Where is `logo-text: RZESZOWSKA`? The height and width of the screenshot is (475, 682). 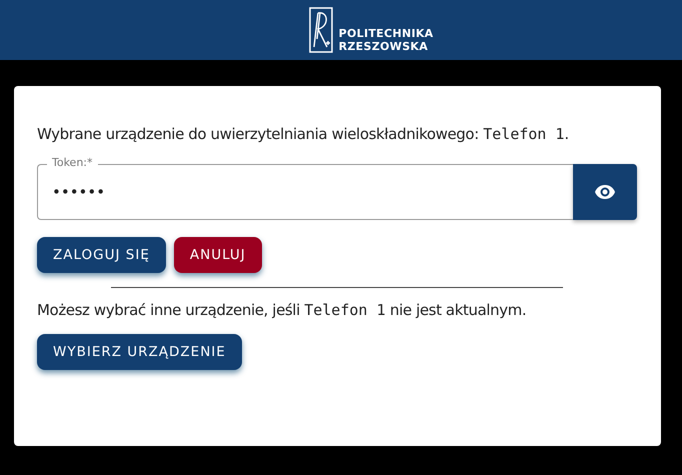
logo-text: RZESZOWSKA is located at coordinates (383, 46).